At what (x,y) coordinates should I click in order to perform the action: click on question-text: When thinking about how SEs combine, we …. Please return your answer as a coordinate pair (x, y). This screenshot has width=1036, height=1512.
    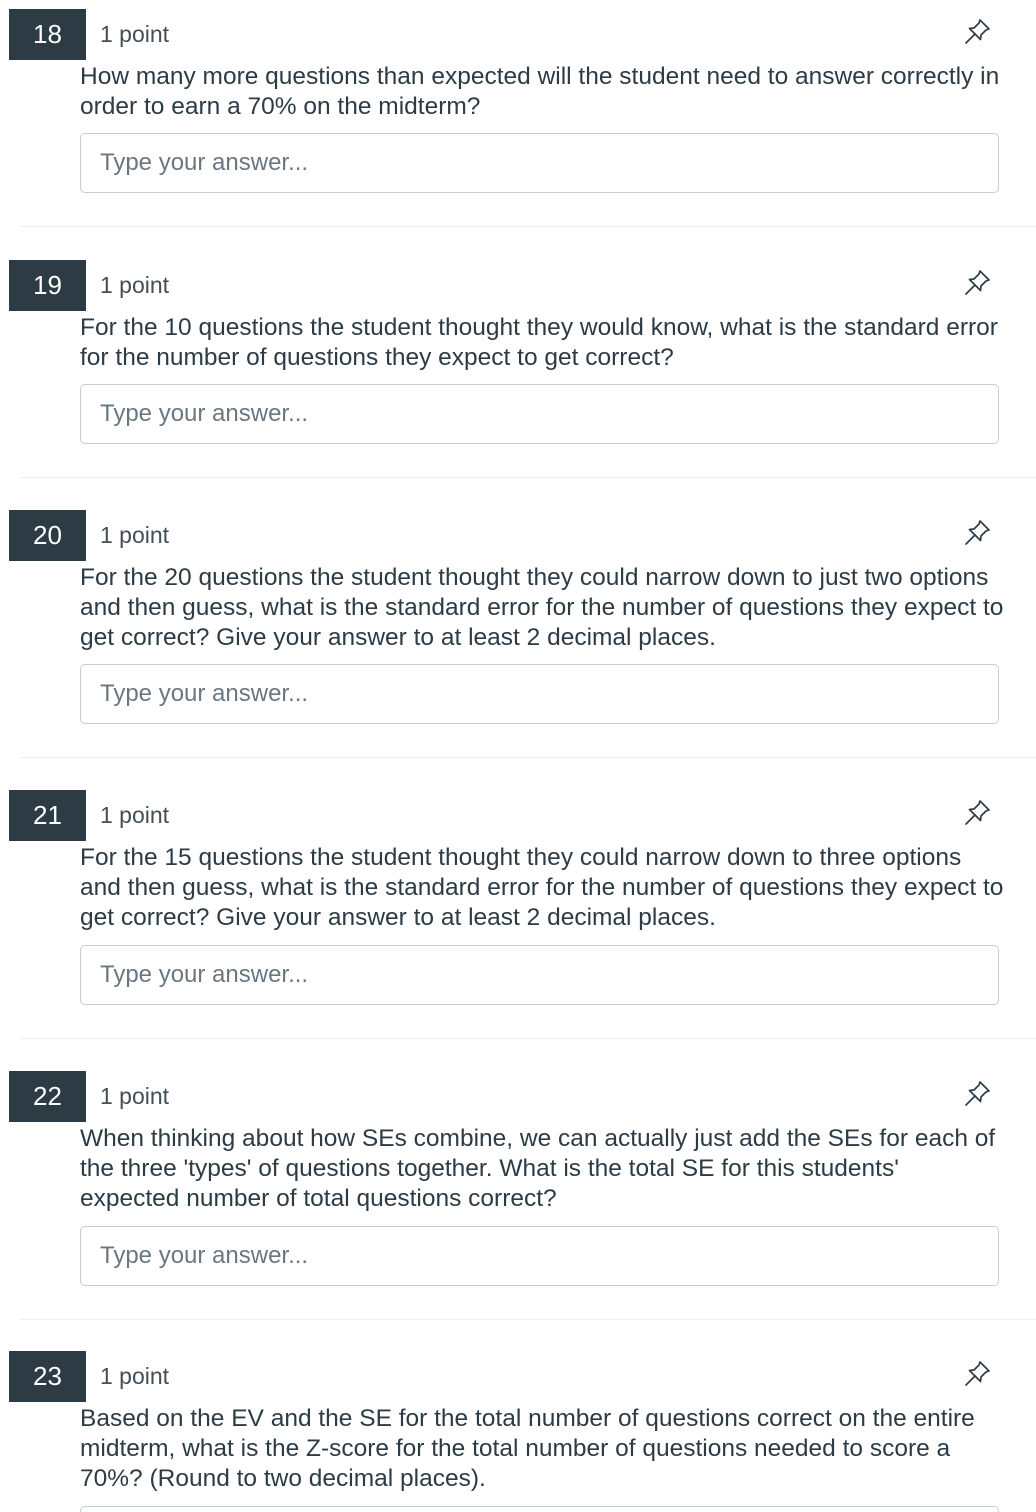
    Looking at the image, I should click on (538, 1168).